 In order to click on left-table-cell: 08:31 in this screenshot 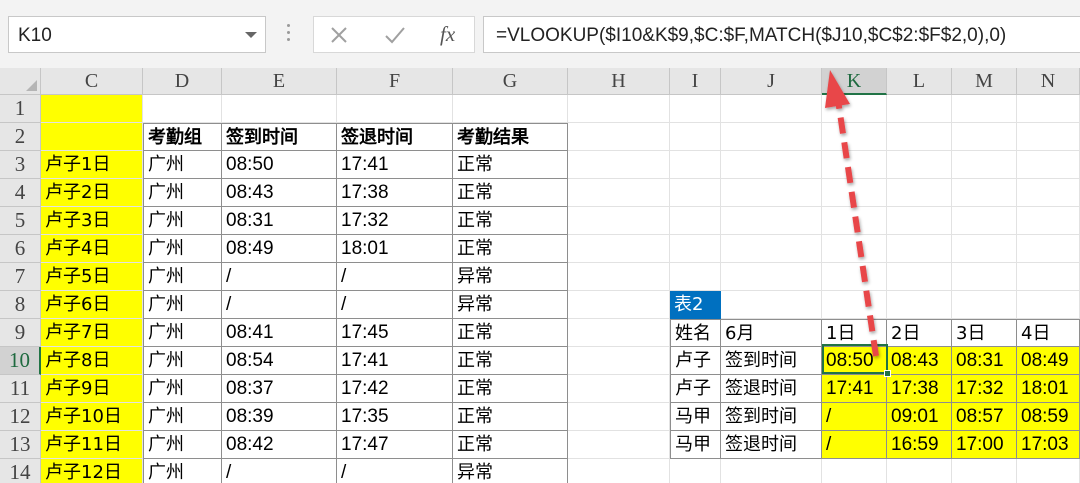, I will do `click(279, 221)`.